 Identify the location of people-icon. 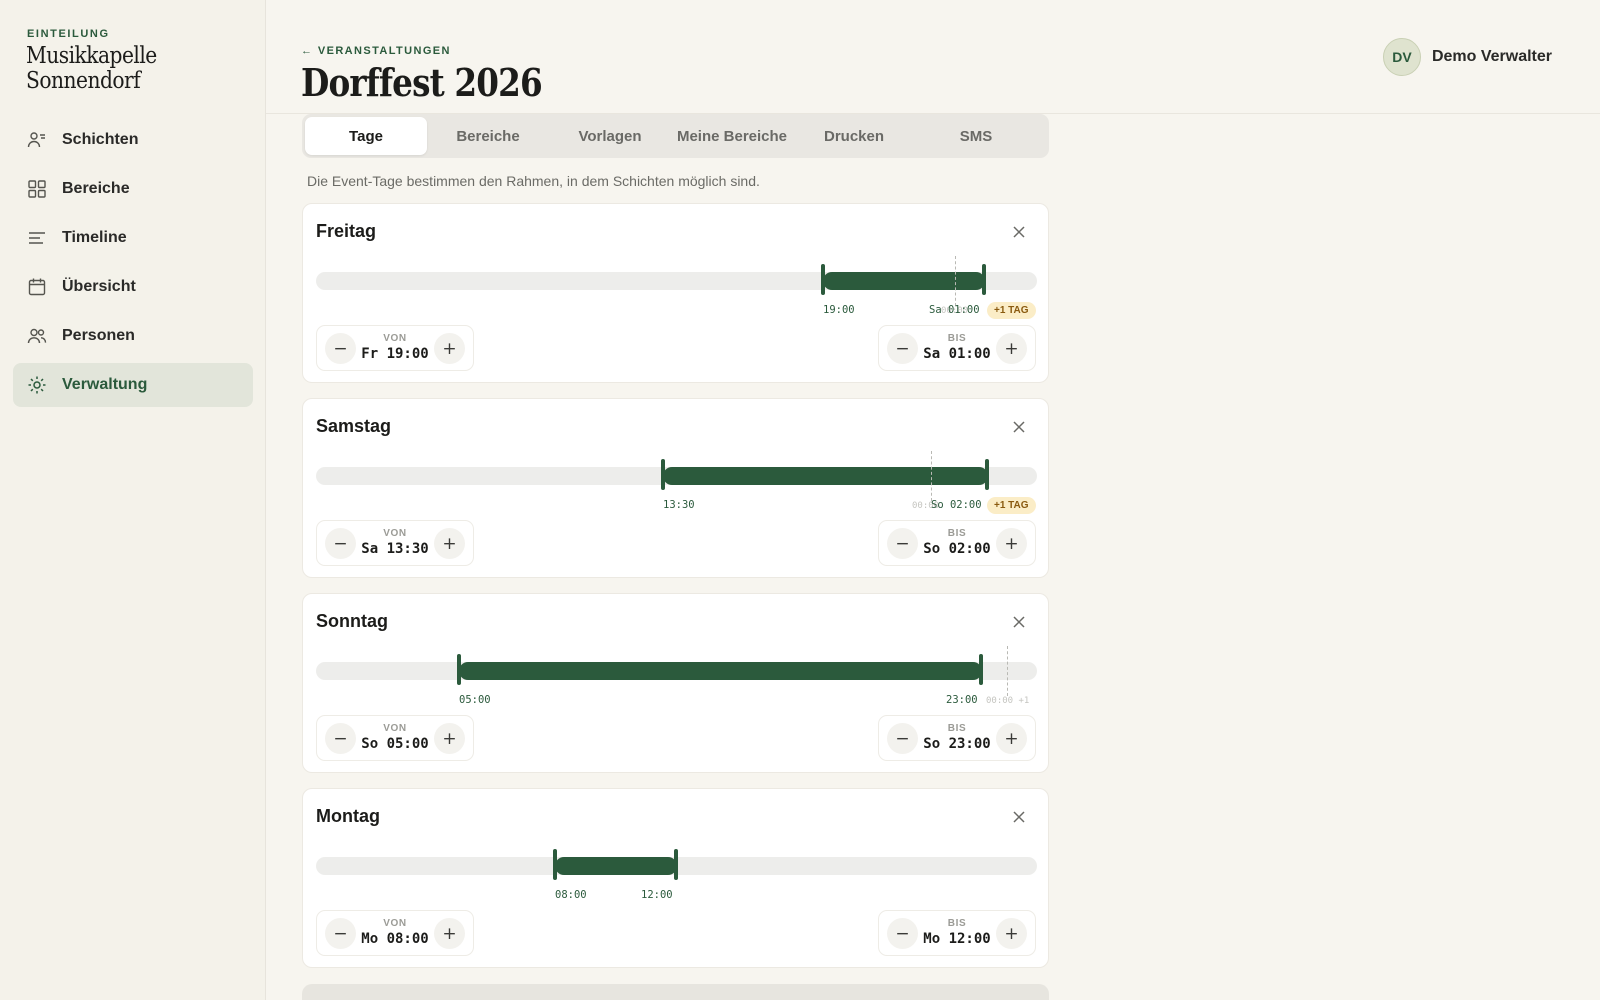
(37, 336).